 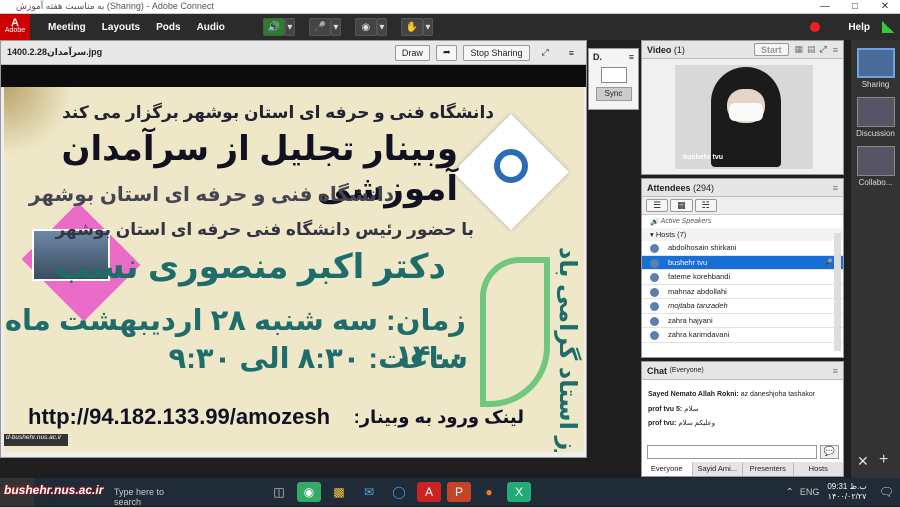 What do you see at coordinates (682, 423) in the screenshot?
I see `chat-message: prof tvu: وعلیکم سلام` at bounding box center [682, 423].